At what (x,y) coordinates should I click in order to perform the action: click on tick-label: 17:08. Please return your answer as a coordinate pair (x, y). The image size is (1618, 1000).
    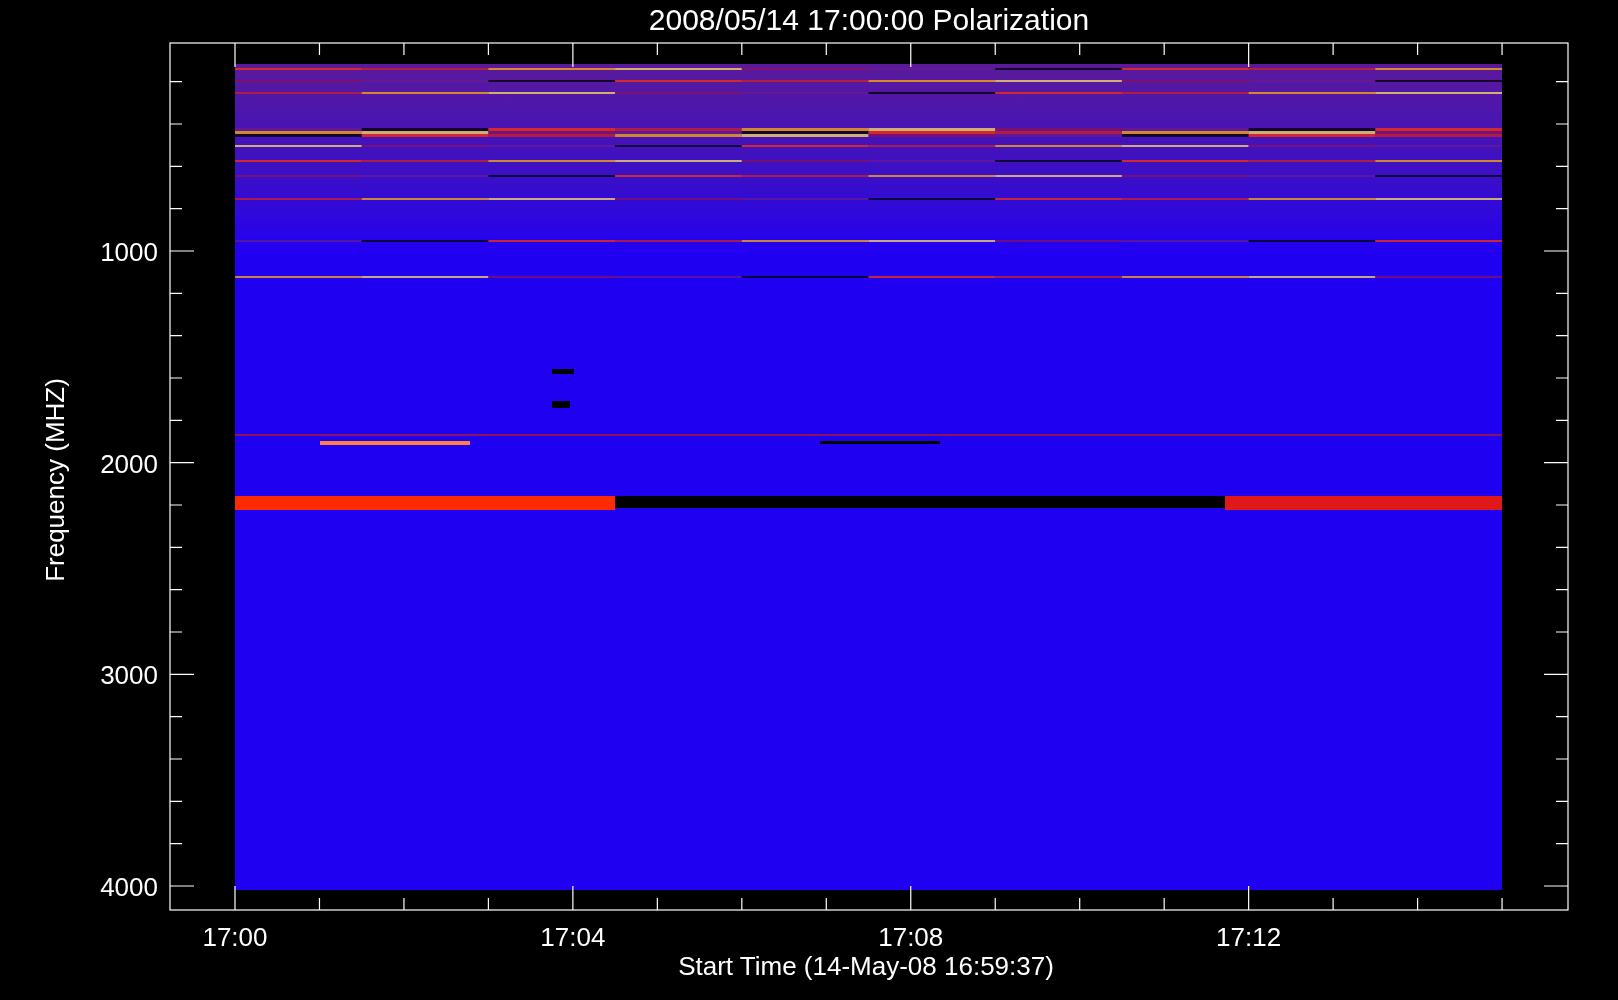
    Looking at the image, I should click on (911, 937).